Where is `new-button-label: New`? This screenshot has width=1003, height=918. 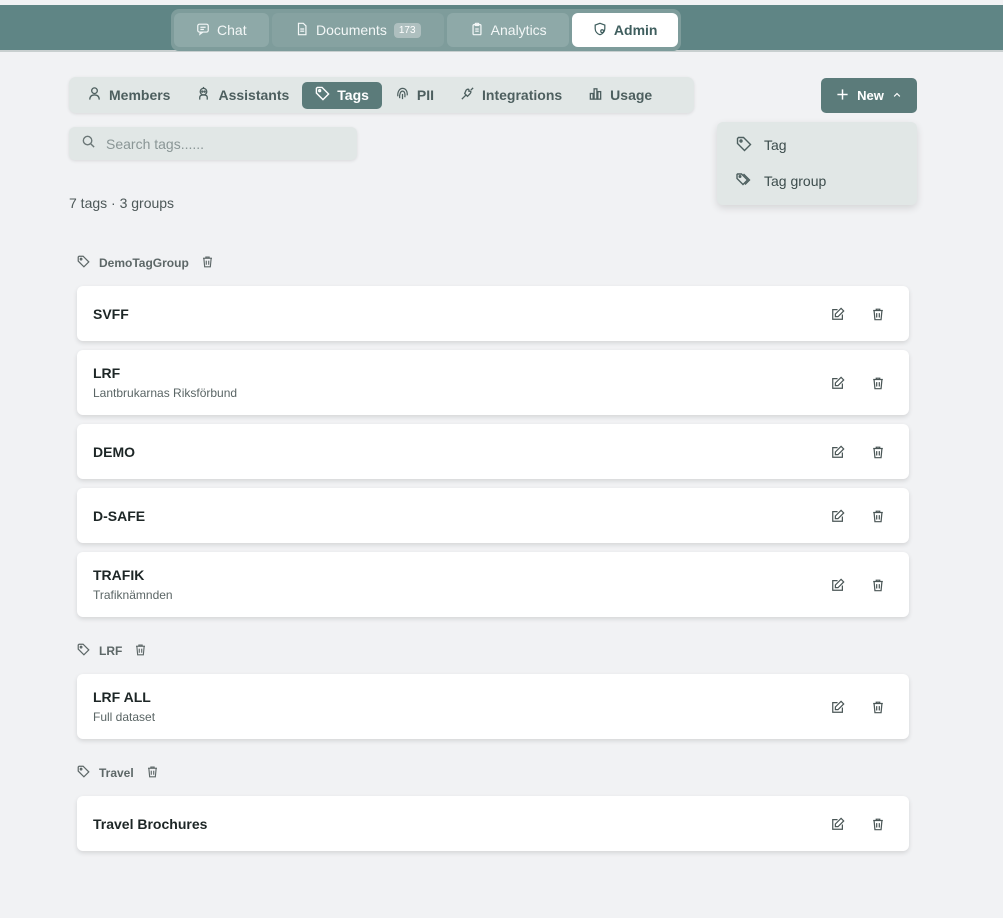 new-button-label: New is located at coordinates (870, 95).